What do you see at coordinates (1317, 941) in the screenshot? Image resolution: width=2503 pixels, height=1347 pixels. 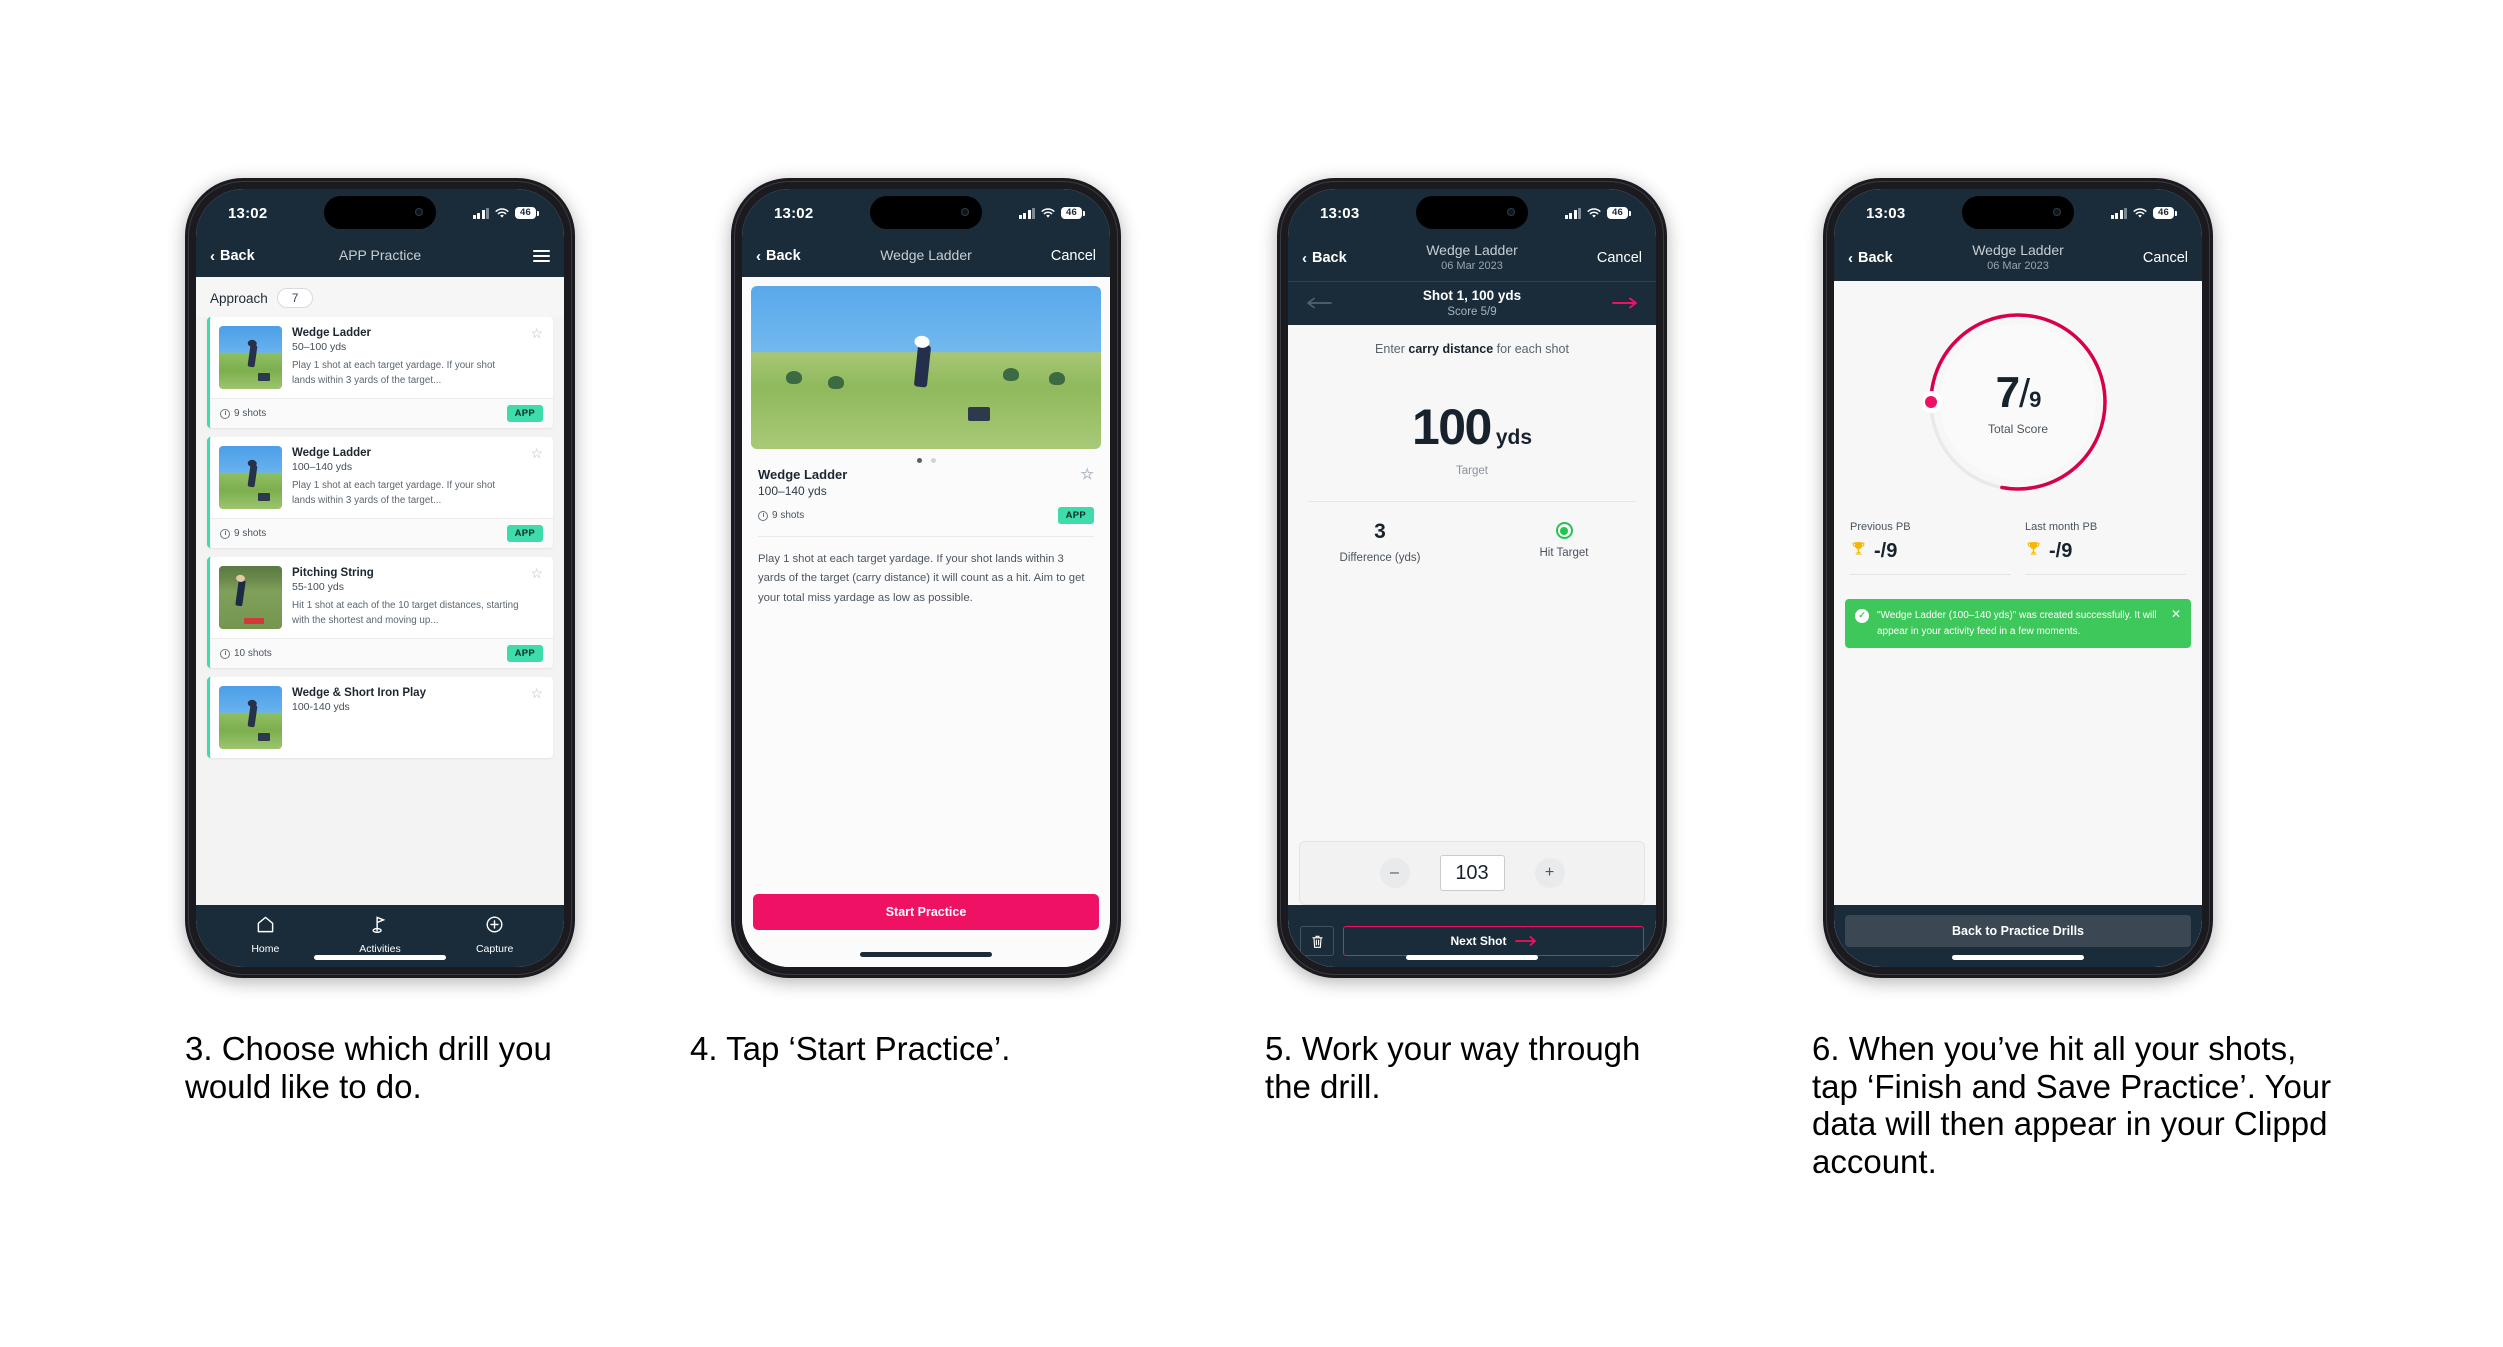 I see `trash-icon` at bounding box center [1317, 941].